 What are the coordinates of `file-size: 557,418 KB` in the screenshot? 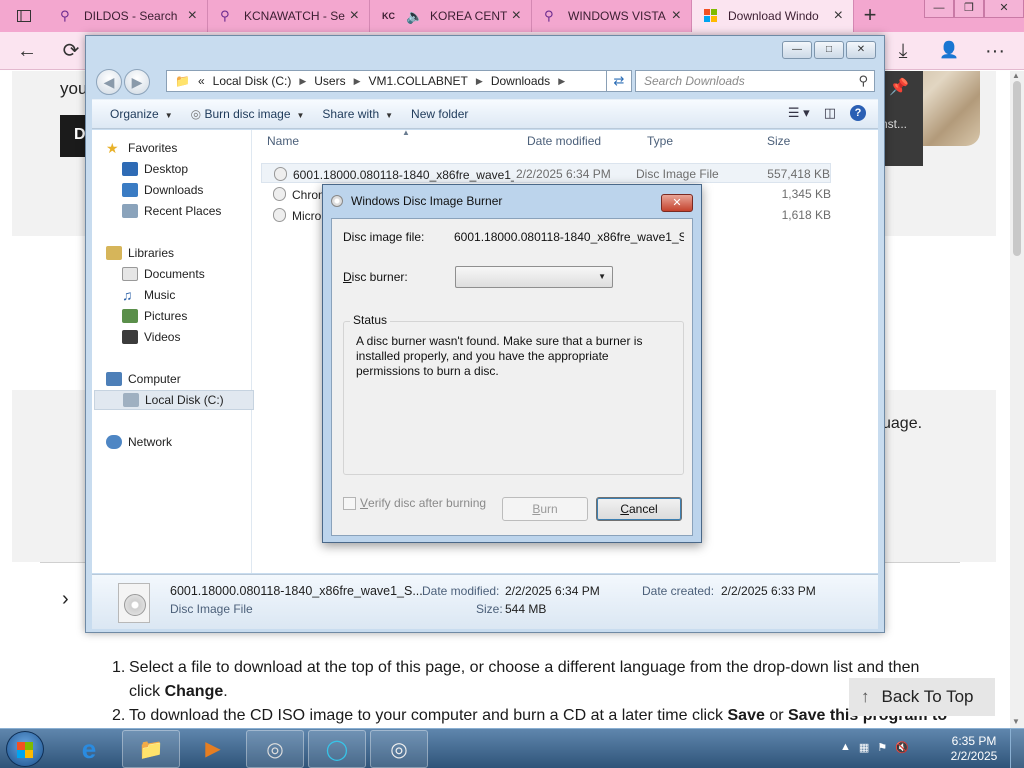 It's located at (798, 174).